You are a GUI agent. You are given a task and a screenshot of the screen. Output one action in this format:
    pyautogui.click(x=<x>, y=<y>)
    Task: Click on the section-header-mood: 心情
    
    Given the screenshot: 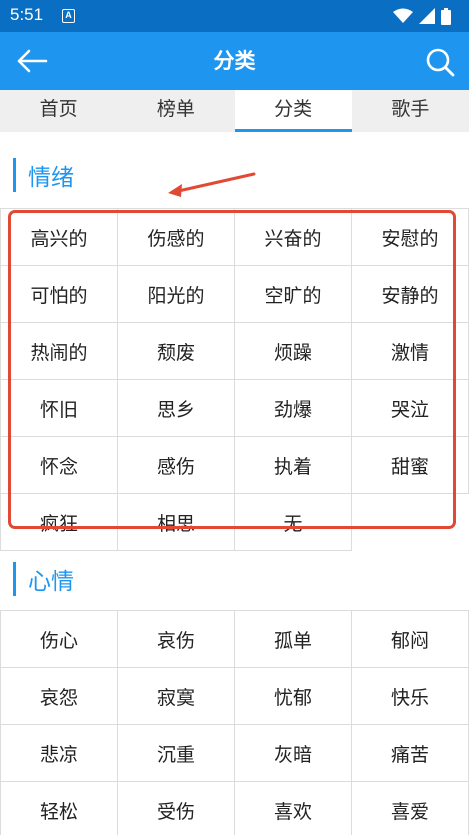 What is the action you would take?
    pyautogui.click(x=43, y=579)
    